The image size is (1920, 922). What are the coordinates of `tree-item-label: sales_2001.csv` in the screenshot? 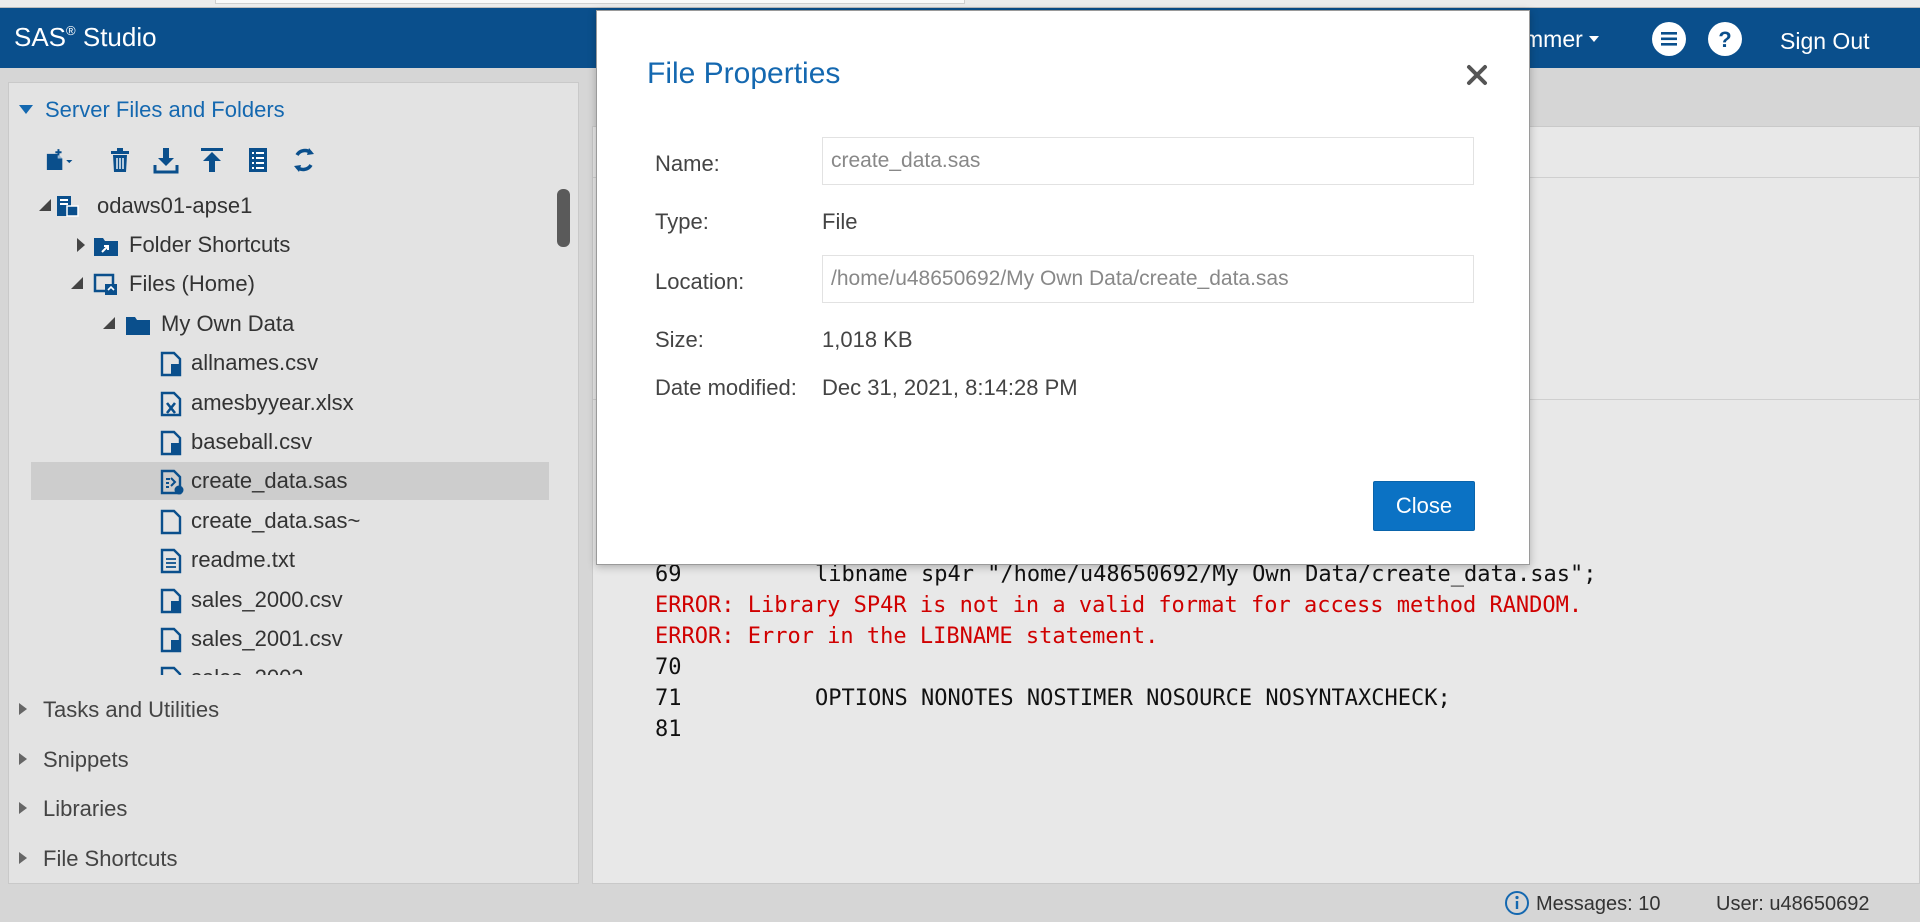 It's located at (267, 638).